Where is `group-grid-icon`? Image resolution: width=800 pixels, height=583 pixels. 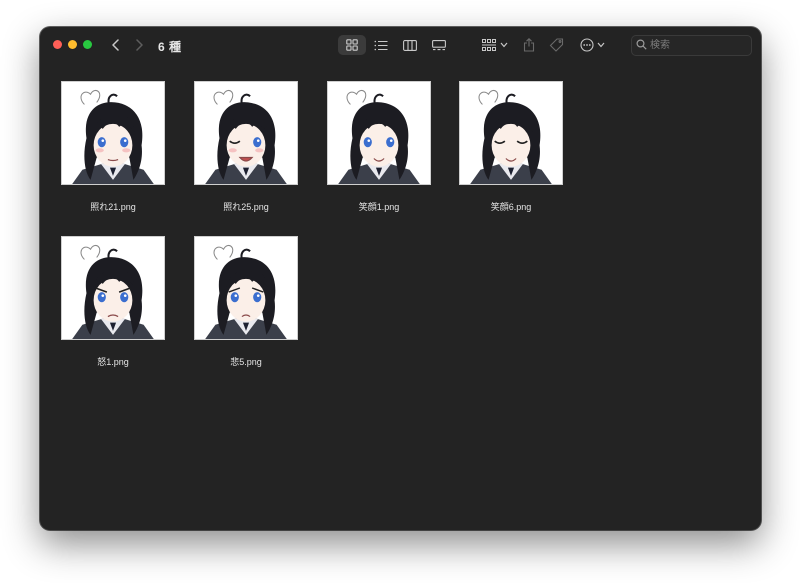 group-grid-icon is located at coordinates (489, 45).